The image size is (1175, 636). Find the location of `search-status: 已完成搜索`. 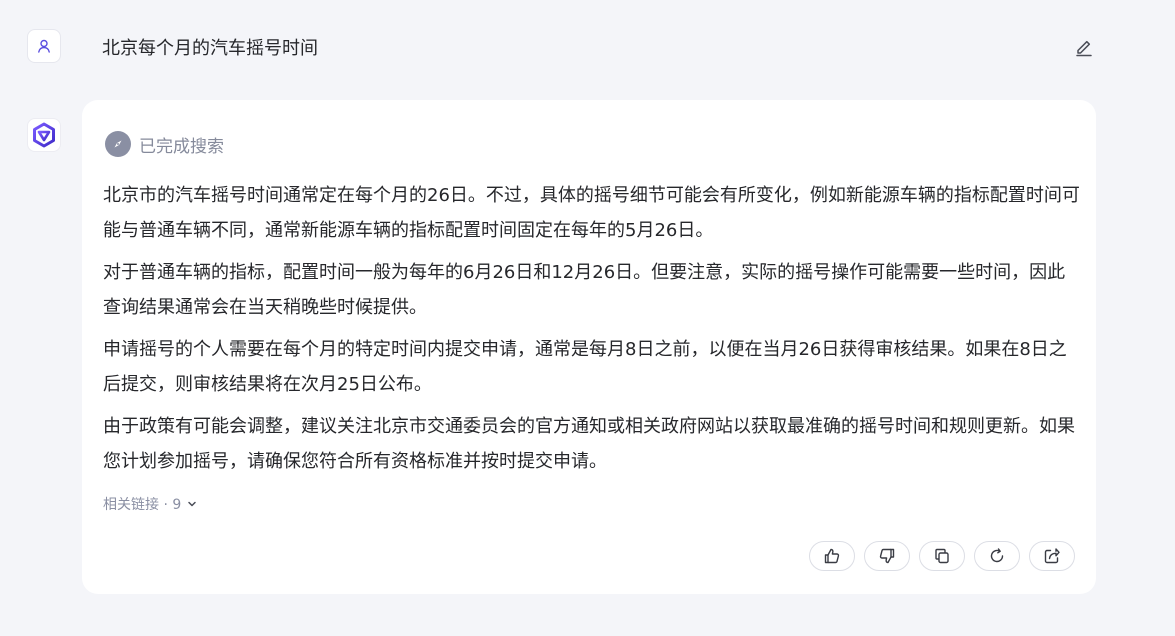

search-status: 已完成搜索 is located at coordinates (164, 144).